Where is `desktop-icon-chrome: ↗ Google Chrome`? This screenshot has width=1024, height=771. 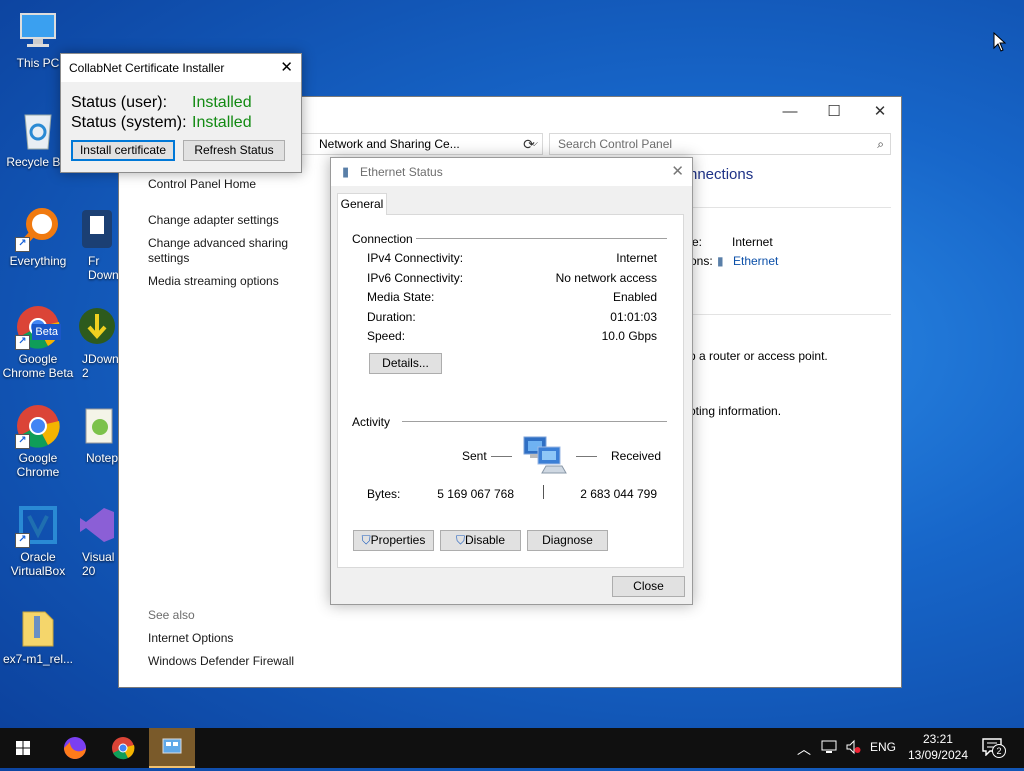
desktop-icon-chrome: ↗ Google Chrome is located at coordinates (38, 441).